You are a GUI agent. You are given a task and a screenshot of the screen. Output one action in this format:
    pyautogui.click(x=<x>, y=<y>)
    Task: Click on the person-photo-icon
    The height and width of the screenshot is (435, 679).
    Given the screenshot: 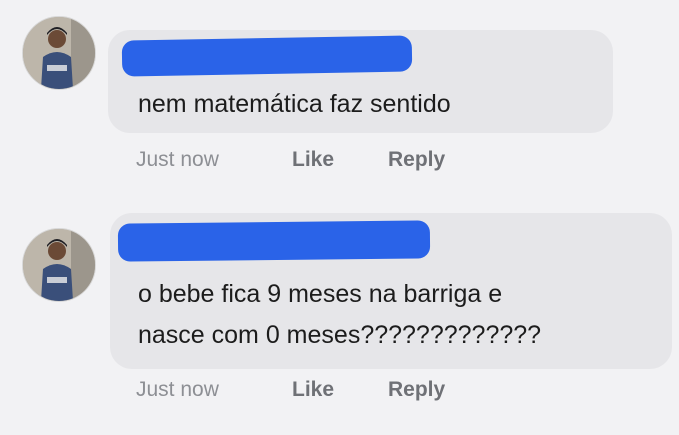 What is the action you would take?
    pyautogui.click(x=59, y=265)
    